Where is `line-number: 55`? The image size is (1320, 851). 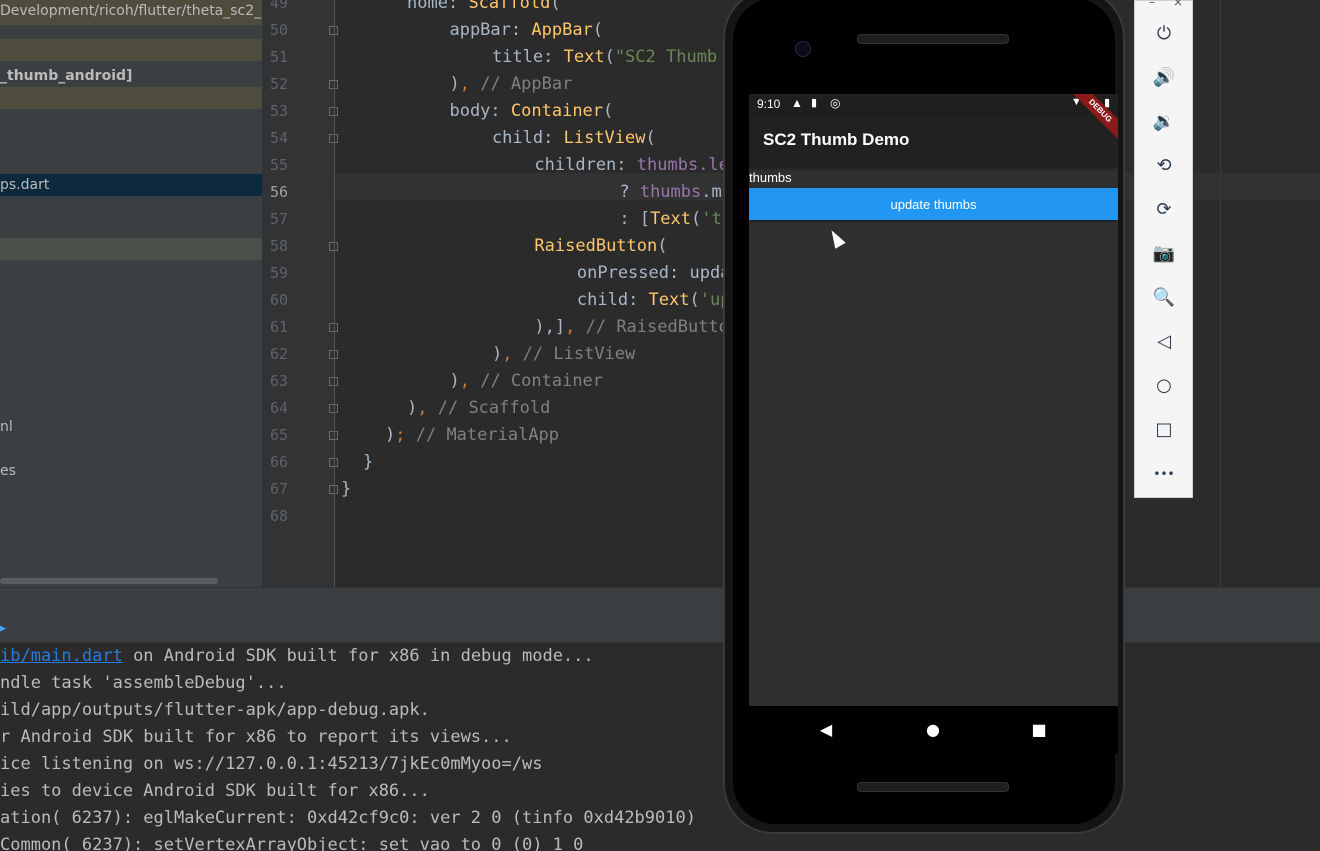 line-number: 55 is located at coordinates (278, 165).